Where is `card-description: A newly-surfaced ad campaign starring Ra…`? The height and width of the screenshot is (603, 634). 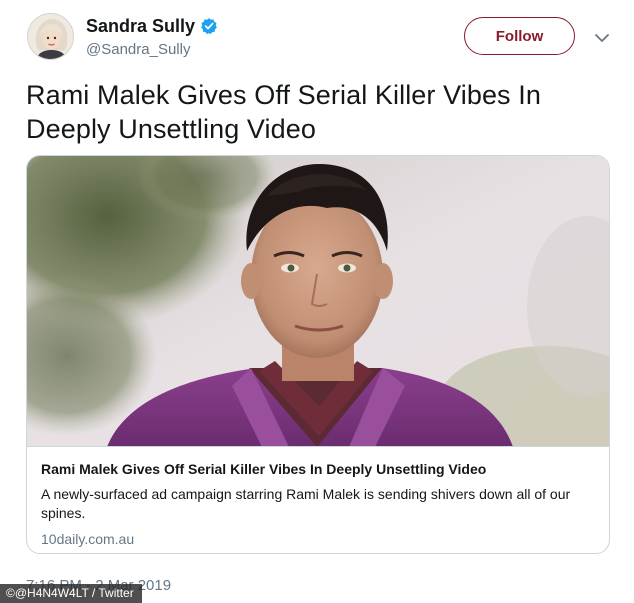 card-description: A newly-surfaced ad campaign starring Ra… is located at coordinates (306, 503).